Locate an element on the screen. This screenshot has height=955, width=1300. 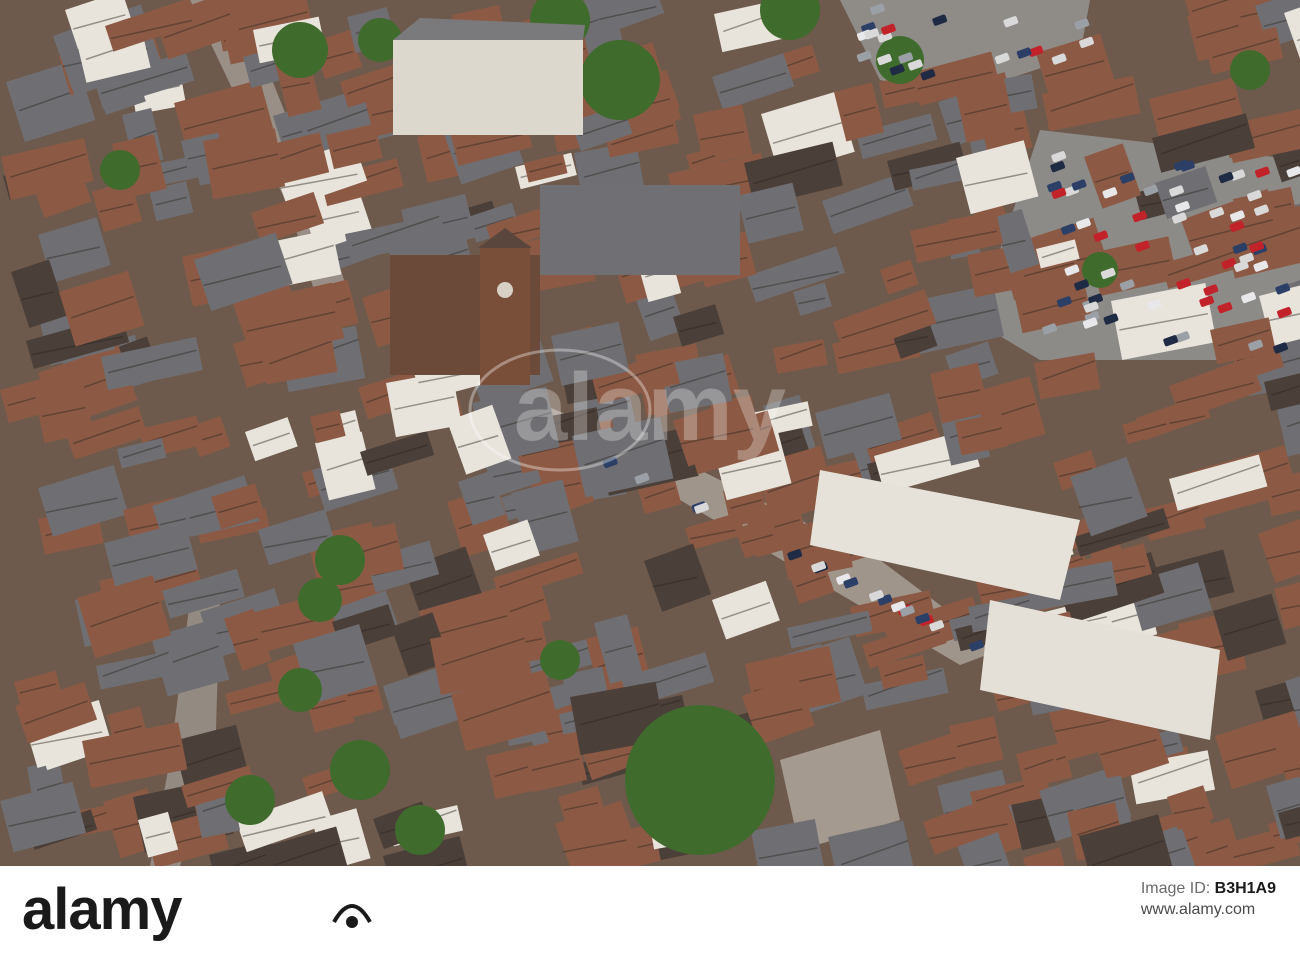
white-chapel is located at coordinates (489, 76).